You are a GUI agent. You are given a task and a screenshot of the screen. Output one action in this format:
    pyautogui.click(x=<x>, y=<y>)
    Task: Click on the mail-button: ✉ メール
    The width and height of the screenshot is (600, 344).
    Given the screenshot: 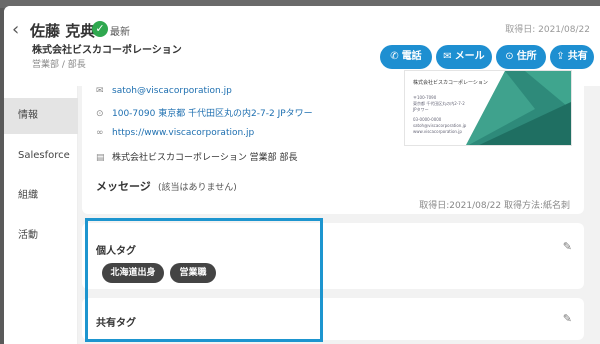 What is the action you would take?
    pyautogui.click(x=464, y=57)
    